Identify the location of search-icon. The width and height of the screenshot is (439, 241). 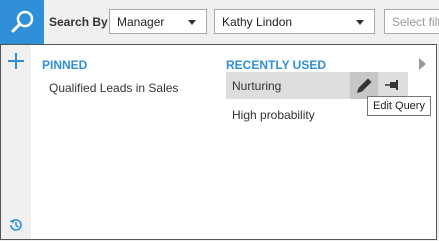
(22, 21).